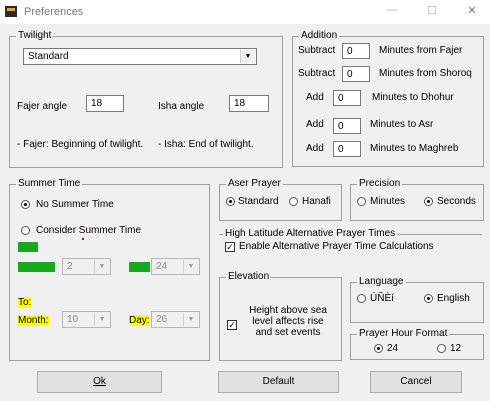  I want to click on from-day-select: 24 ▼, so click(175, 266).